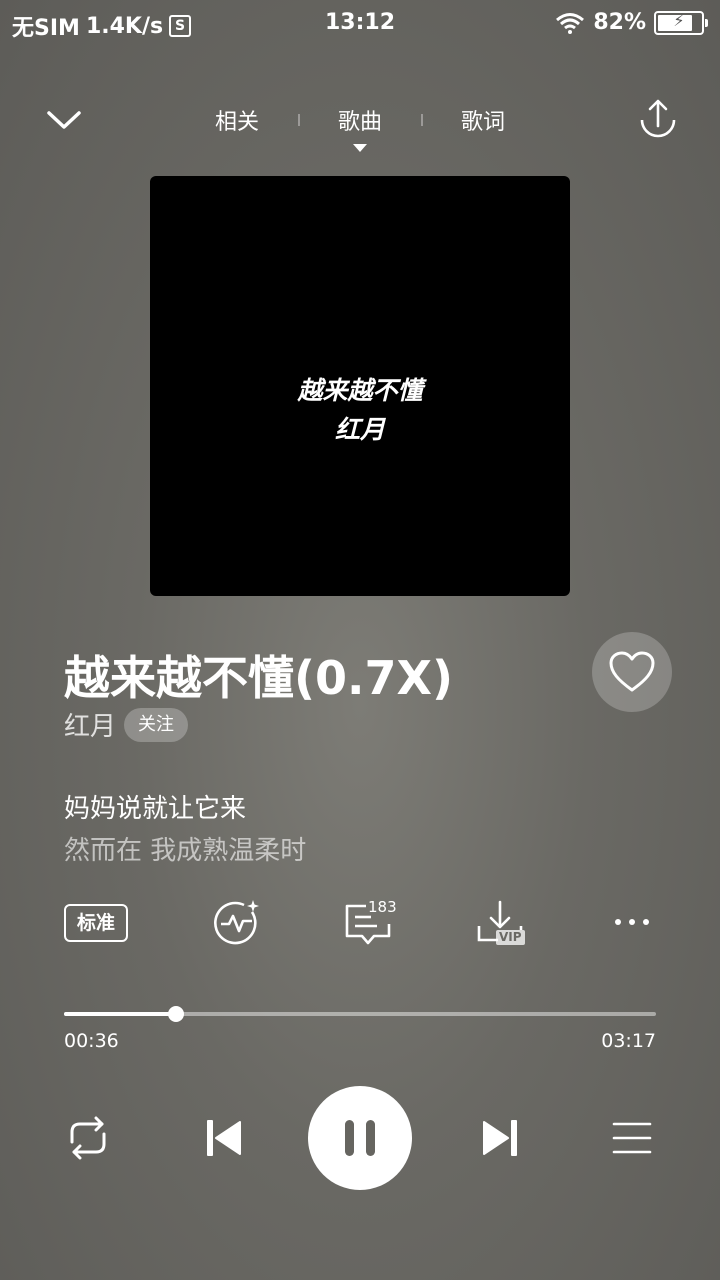 This screenshot has height=1280, width=720. I want to click on wifi-icon, so click(570, 23).